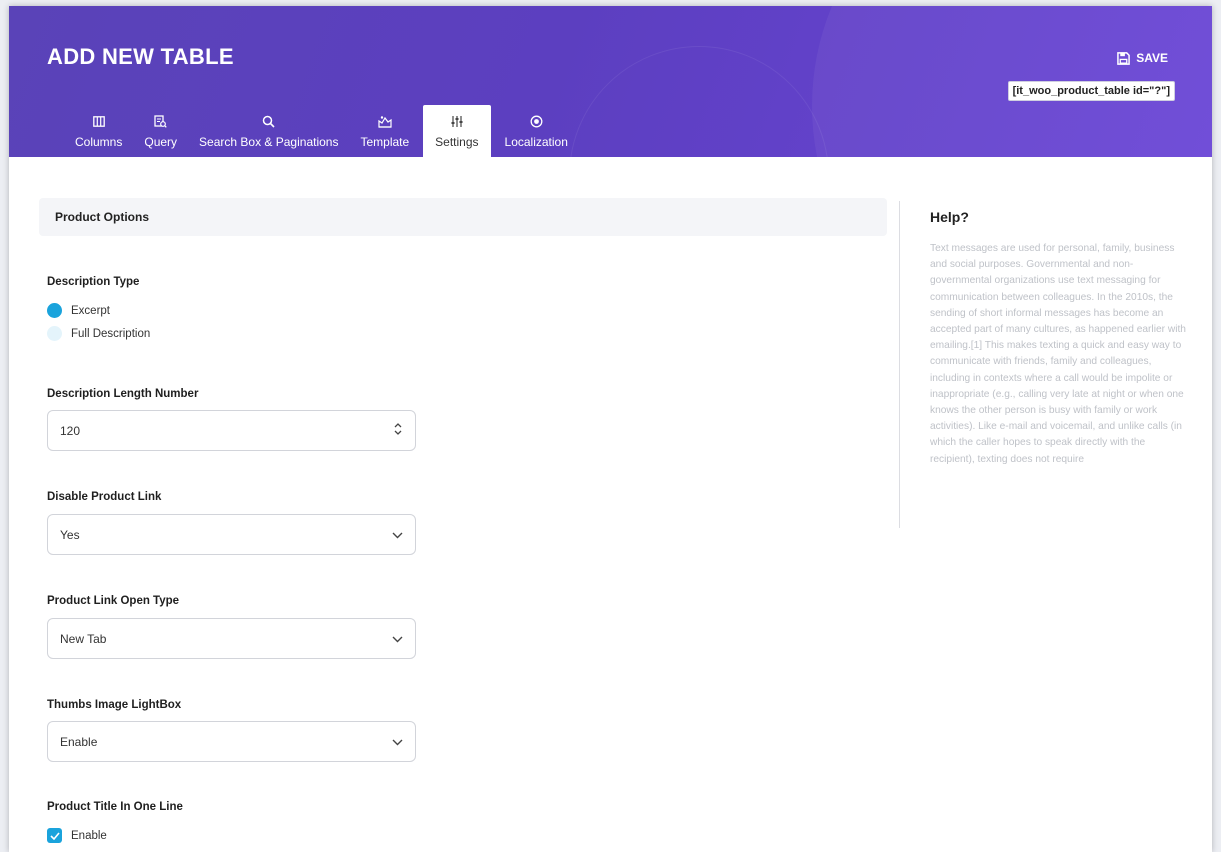  What do you see at coordinates (385, 142) in the screenshot?
I see `tab-label: Template` at bounding box center [385, 142].